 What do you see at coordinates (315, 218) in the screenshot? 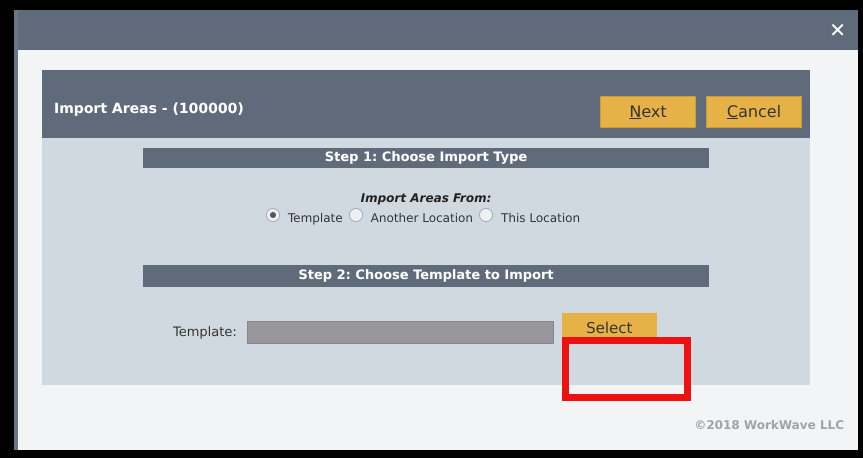
I see `radio-label: Template` at bounding box center [315, 218].